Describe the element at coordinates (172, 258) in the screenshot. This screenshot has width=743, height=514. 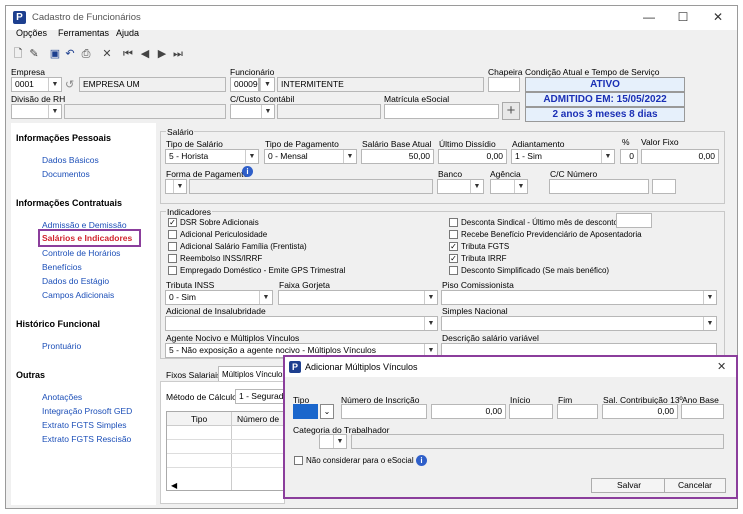
I see `checkbox-reembolso` at that location.